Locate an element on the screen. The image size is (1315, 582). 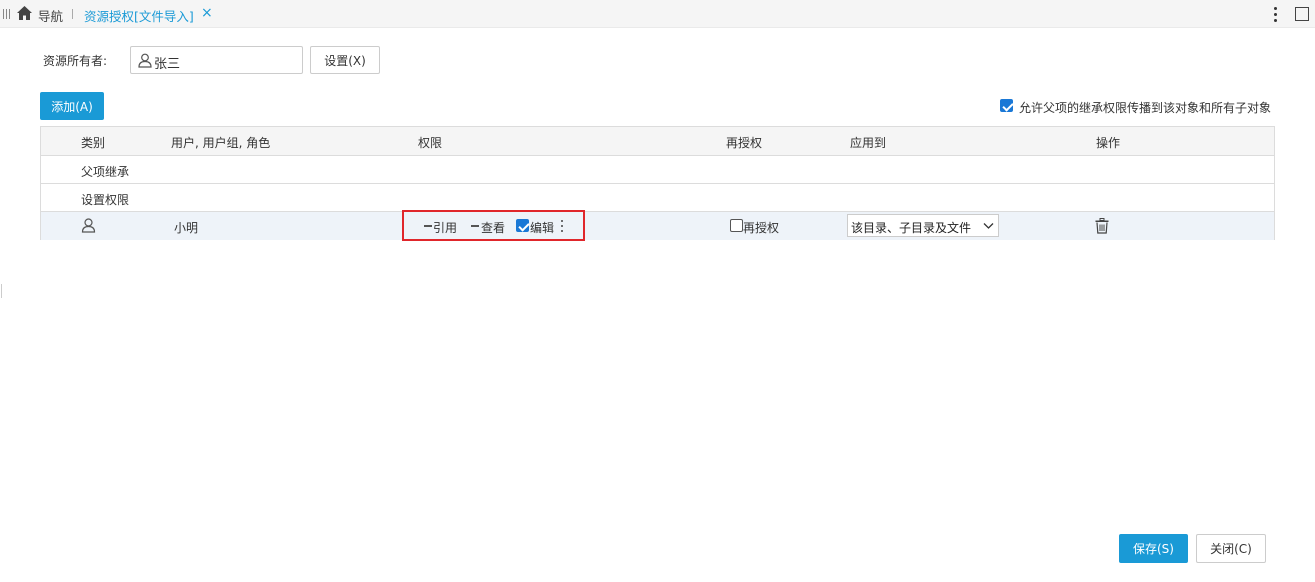
group-label: 设置权限 is located at coordinates (105, 200).